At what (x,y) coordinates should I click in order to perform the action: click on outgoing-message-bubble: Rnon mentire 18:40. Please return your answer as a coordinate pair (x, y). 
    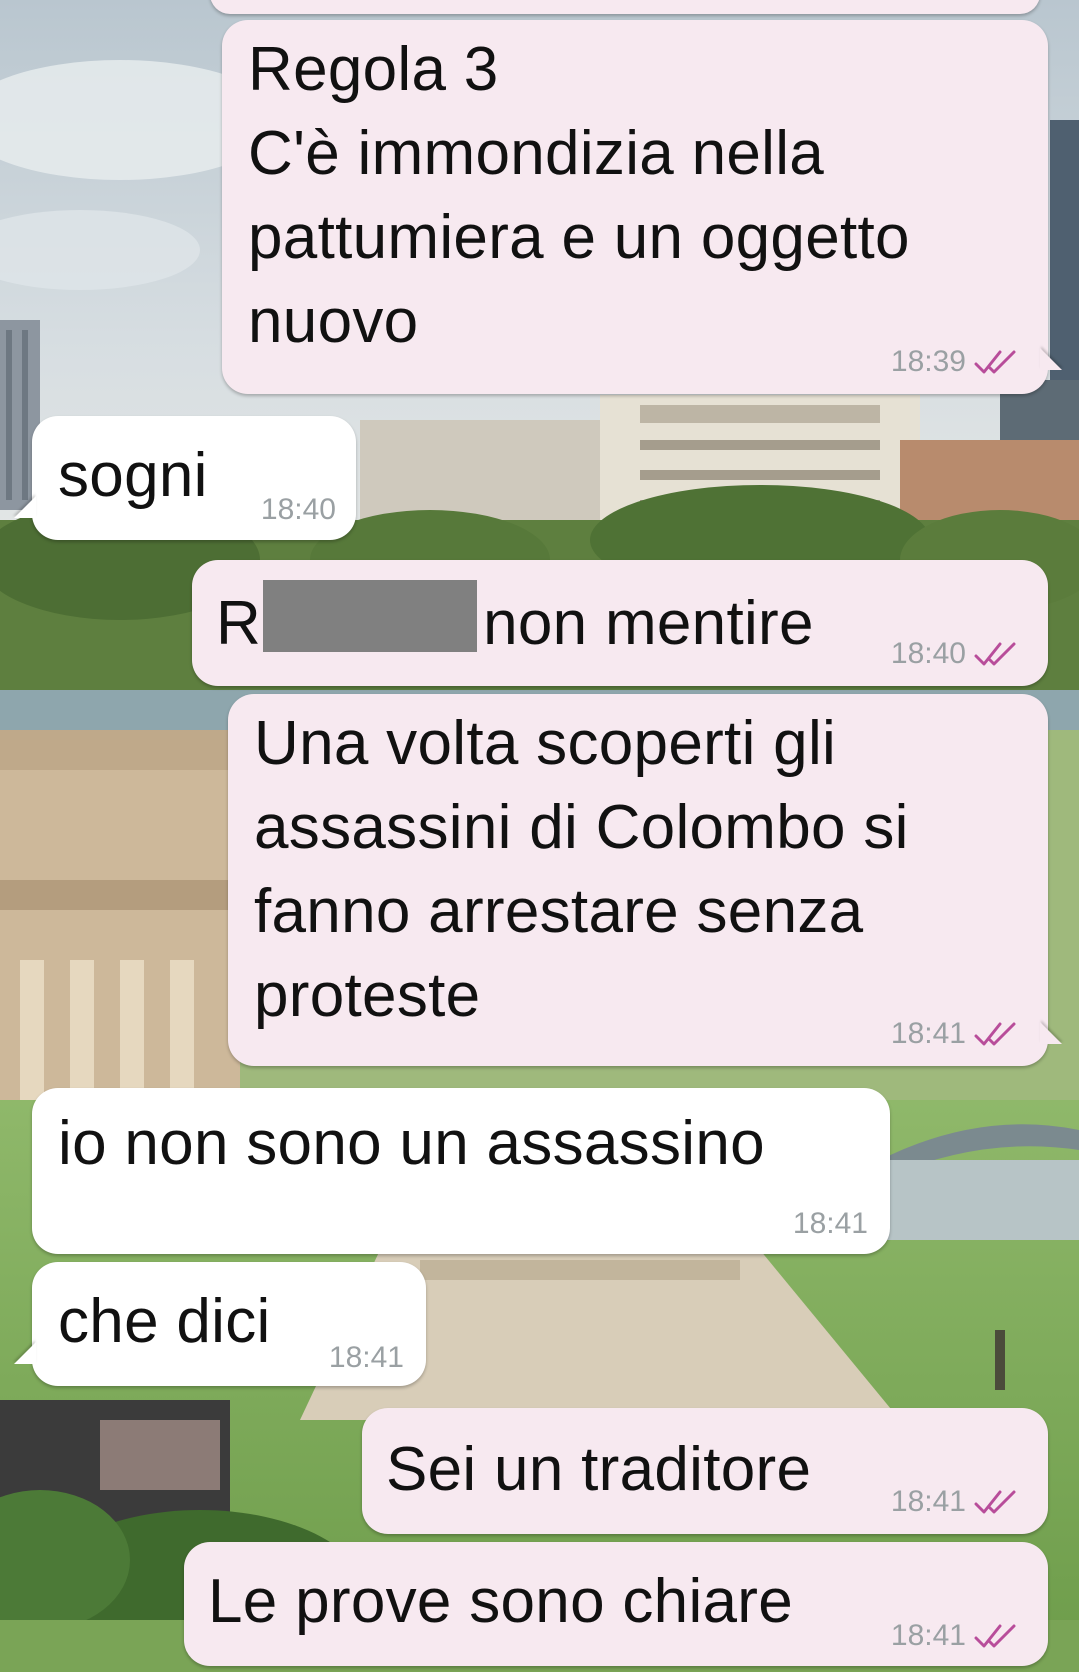
    Looking at the image, I should click on (620, 623).